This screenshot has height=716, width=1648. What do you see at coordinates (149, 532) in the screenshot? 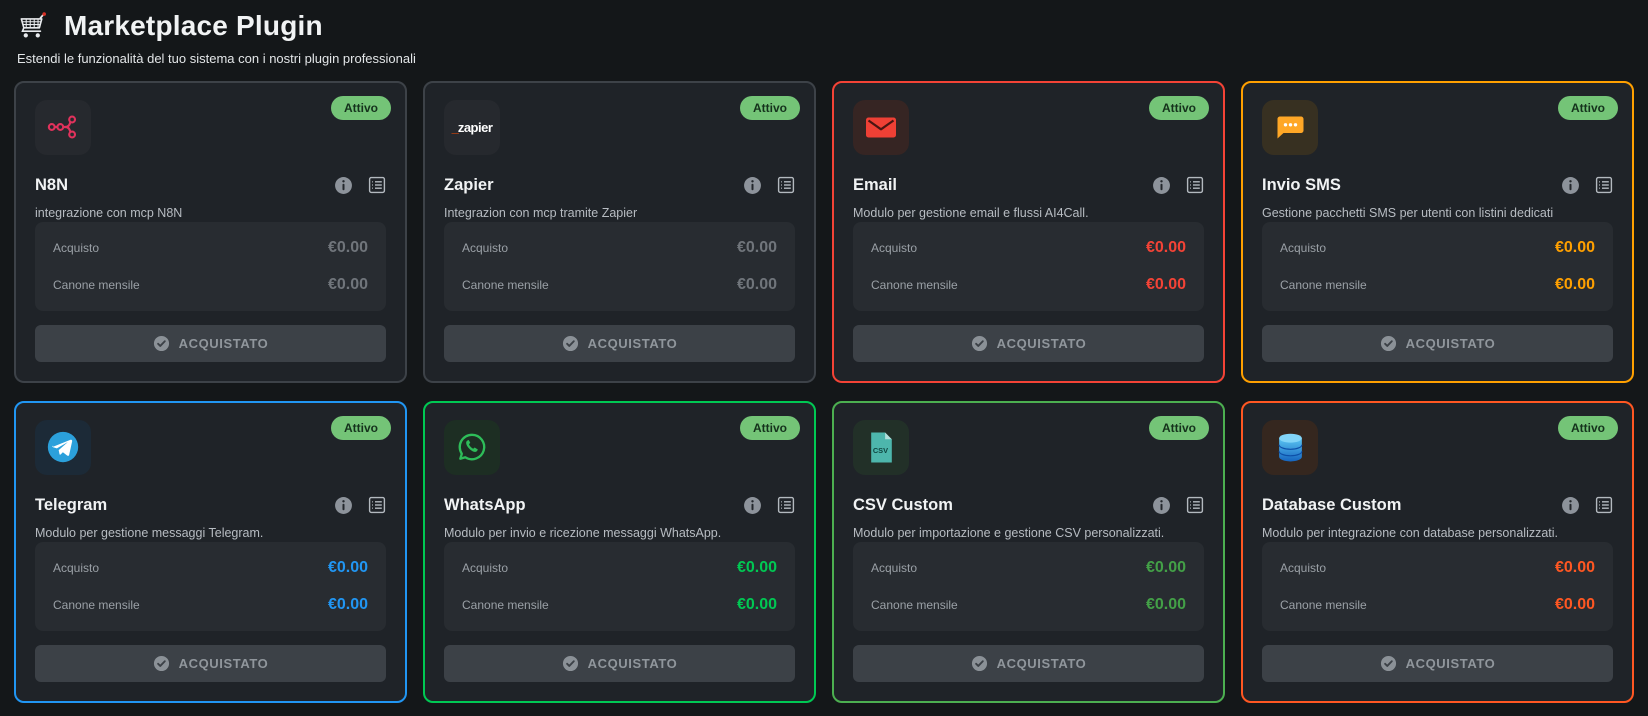
I see `plugin-description: Modulo per gestione messaggi Telegram.` at bounding box center [149, 532].